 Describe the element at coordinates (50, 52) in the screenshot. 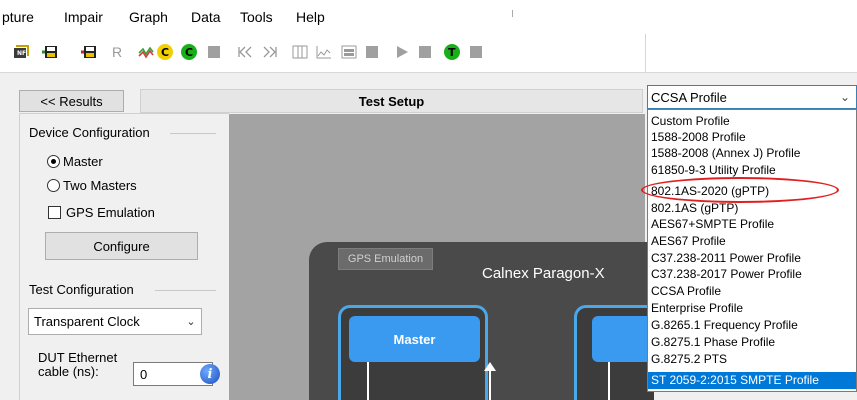

I see `save-config-icon` at that location.